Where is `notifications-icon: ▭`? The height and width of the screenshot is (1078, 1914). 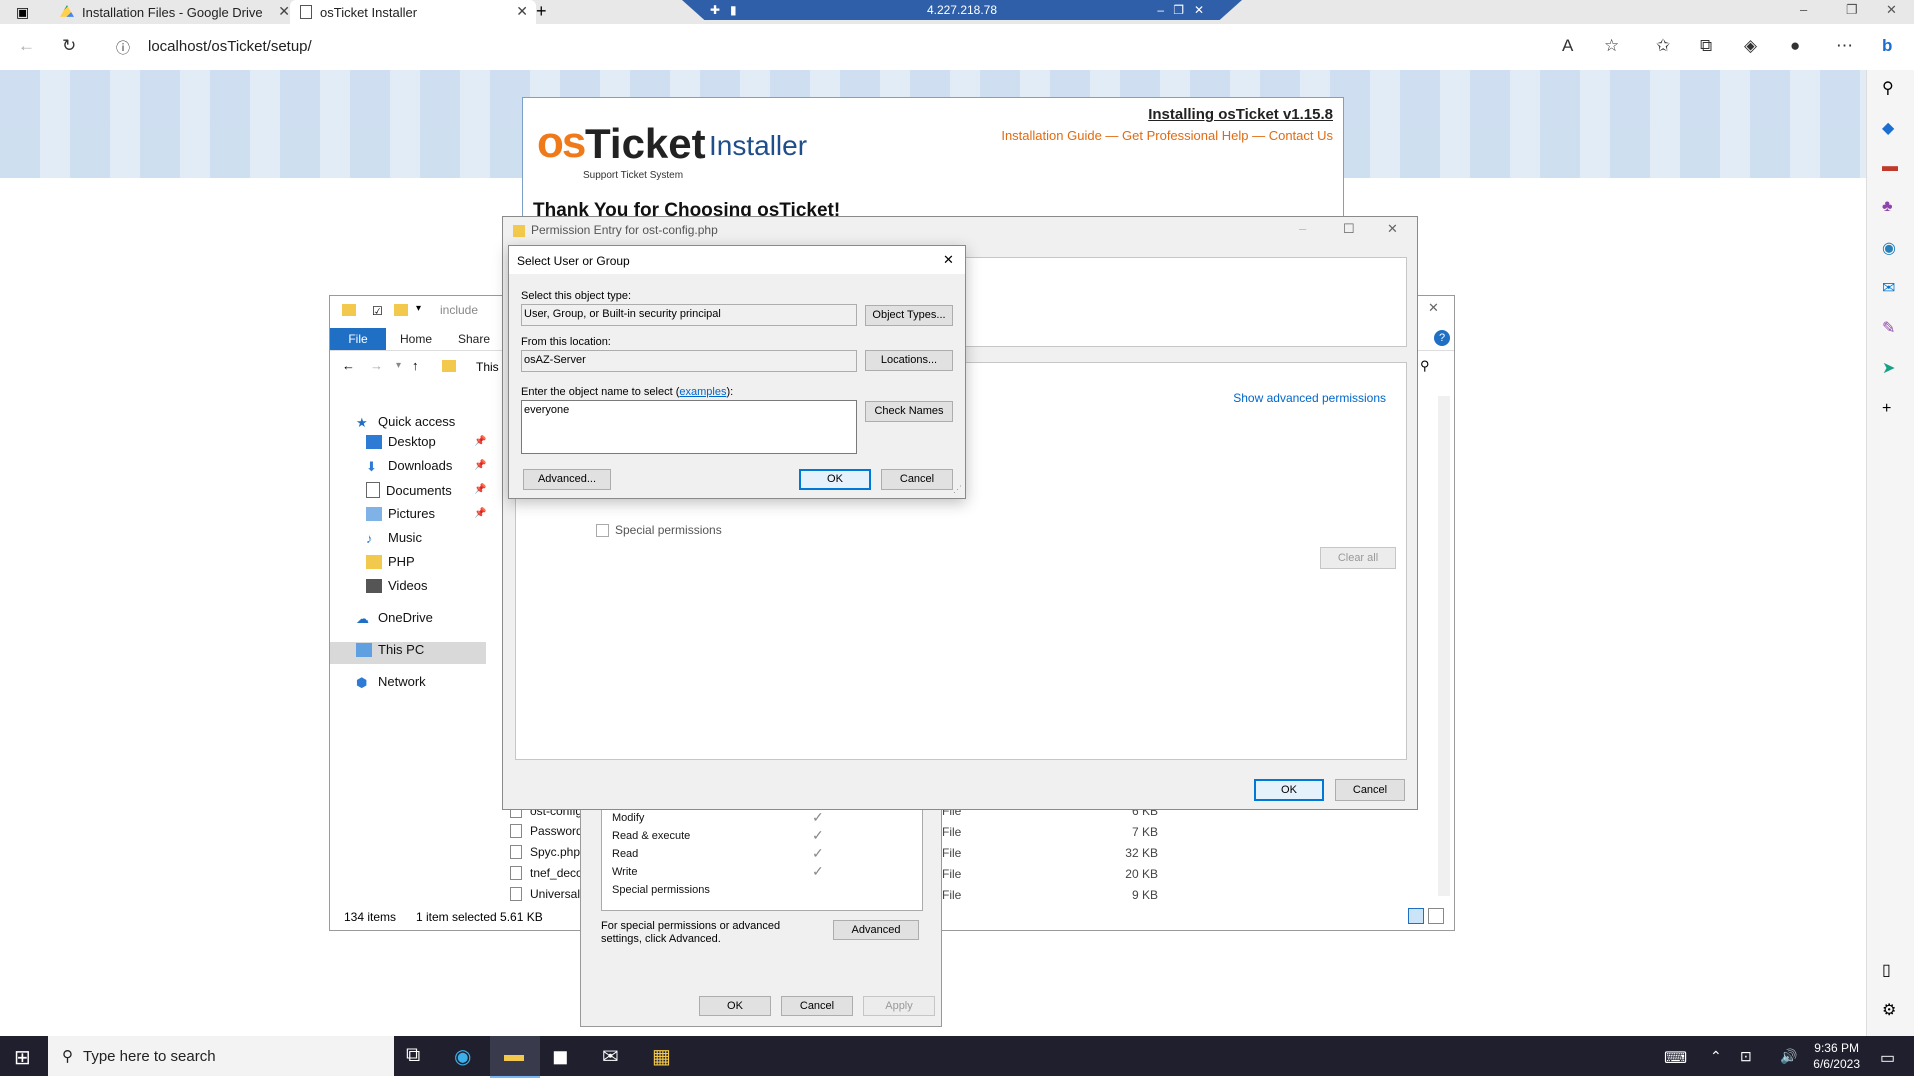
notifications-icon: ▭ is located at coordinates (1887, 1058).